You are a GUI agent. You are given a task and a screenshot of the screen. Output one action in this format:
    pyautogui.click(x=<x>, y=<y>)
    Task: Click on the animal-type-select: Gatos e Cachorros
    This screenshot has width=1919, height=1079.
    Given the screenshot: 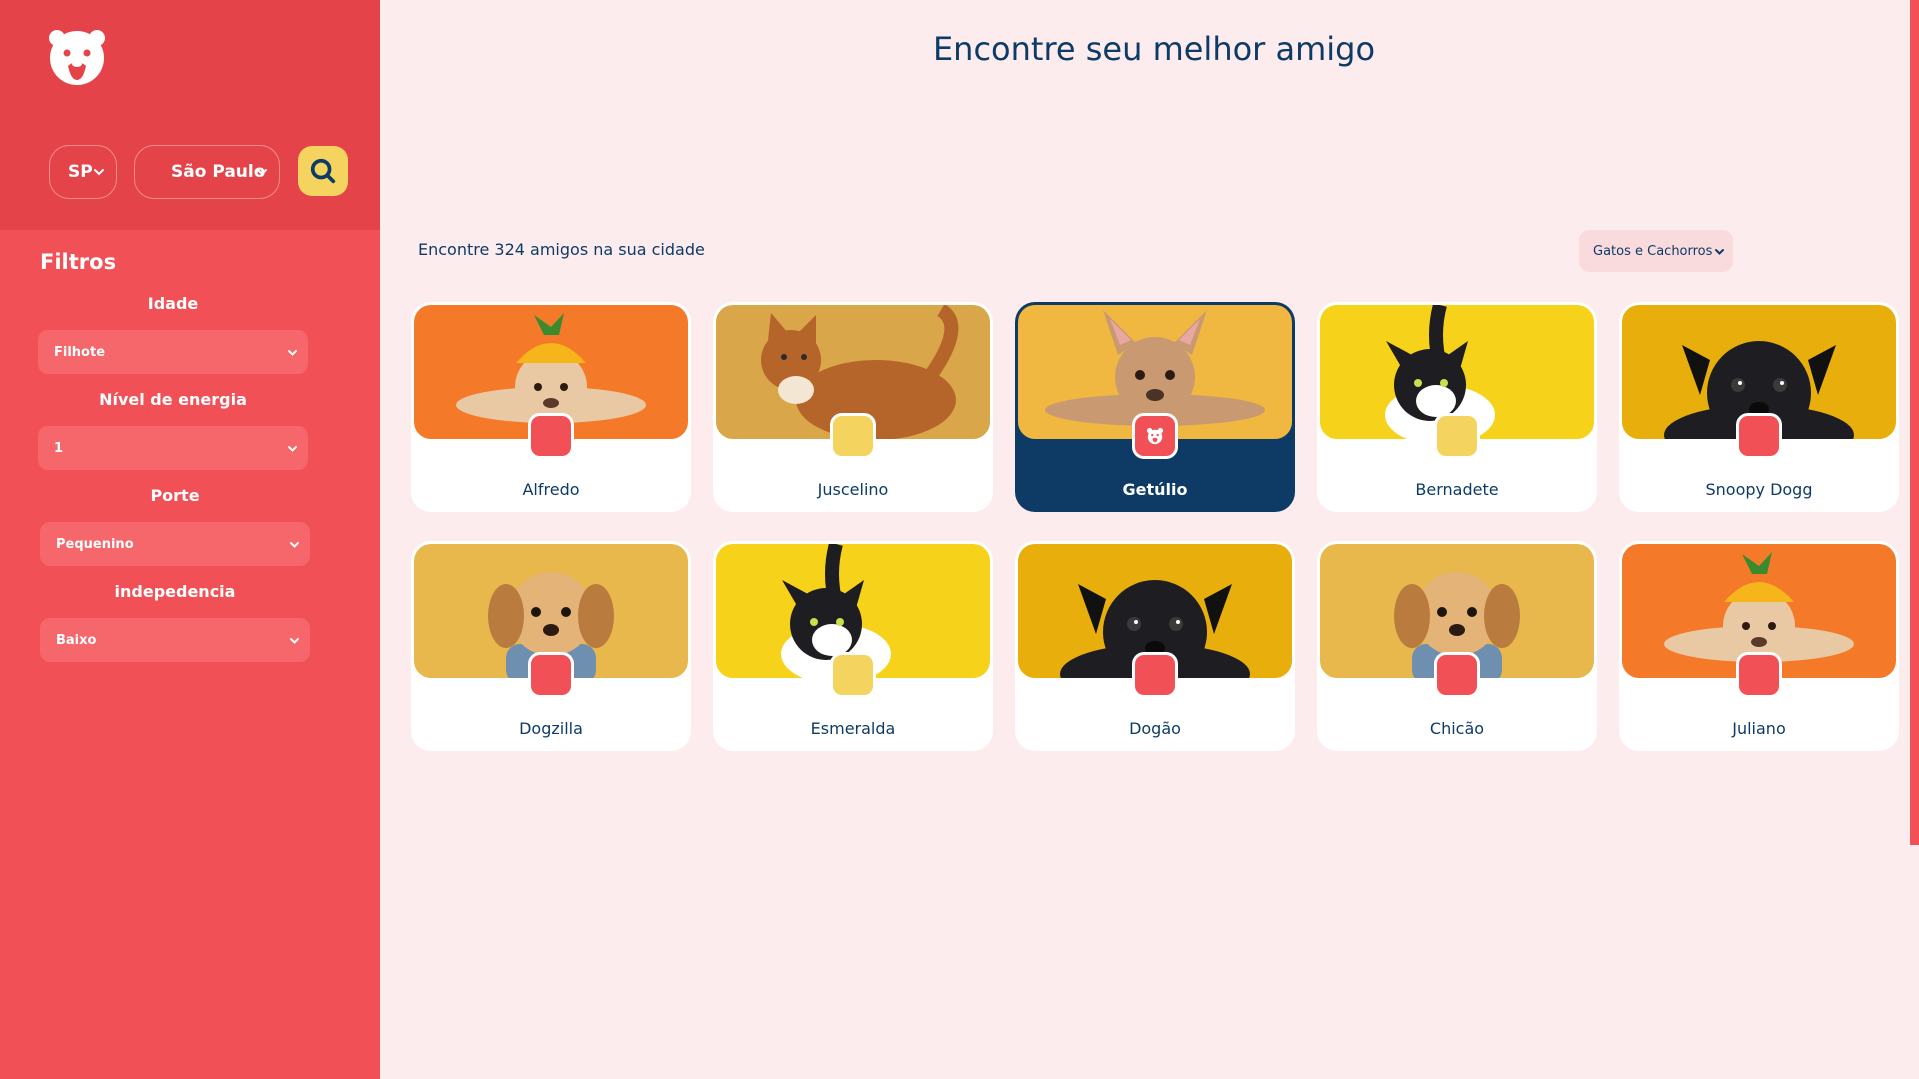 What is the action you would take?
    pyautogui.click(x=1656, y=251)
    